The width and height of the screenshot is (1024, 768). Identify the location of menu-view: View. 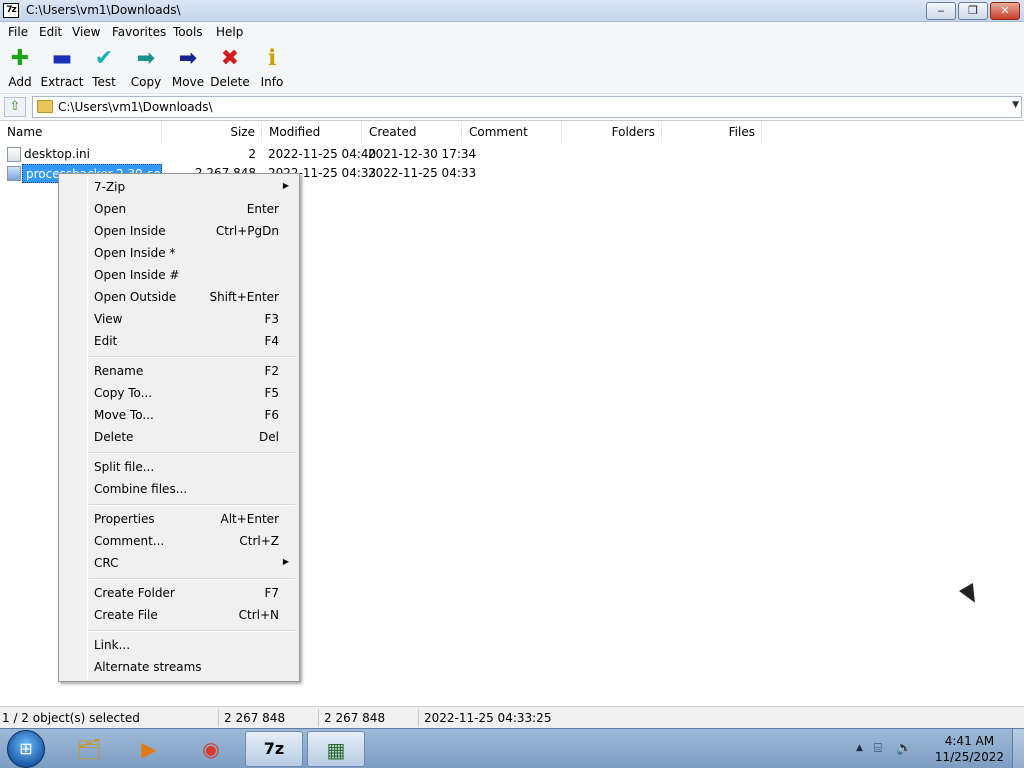
(86, 32).